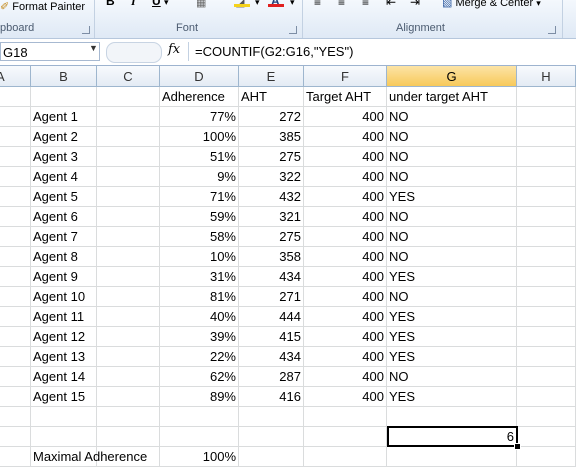 Image resolution: width=576 pixels, height=467 pixels. I want to click on cell-adherence: 81%, so click(199, 297).